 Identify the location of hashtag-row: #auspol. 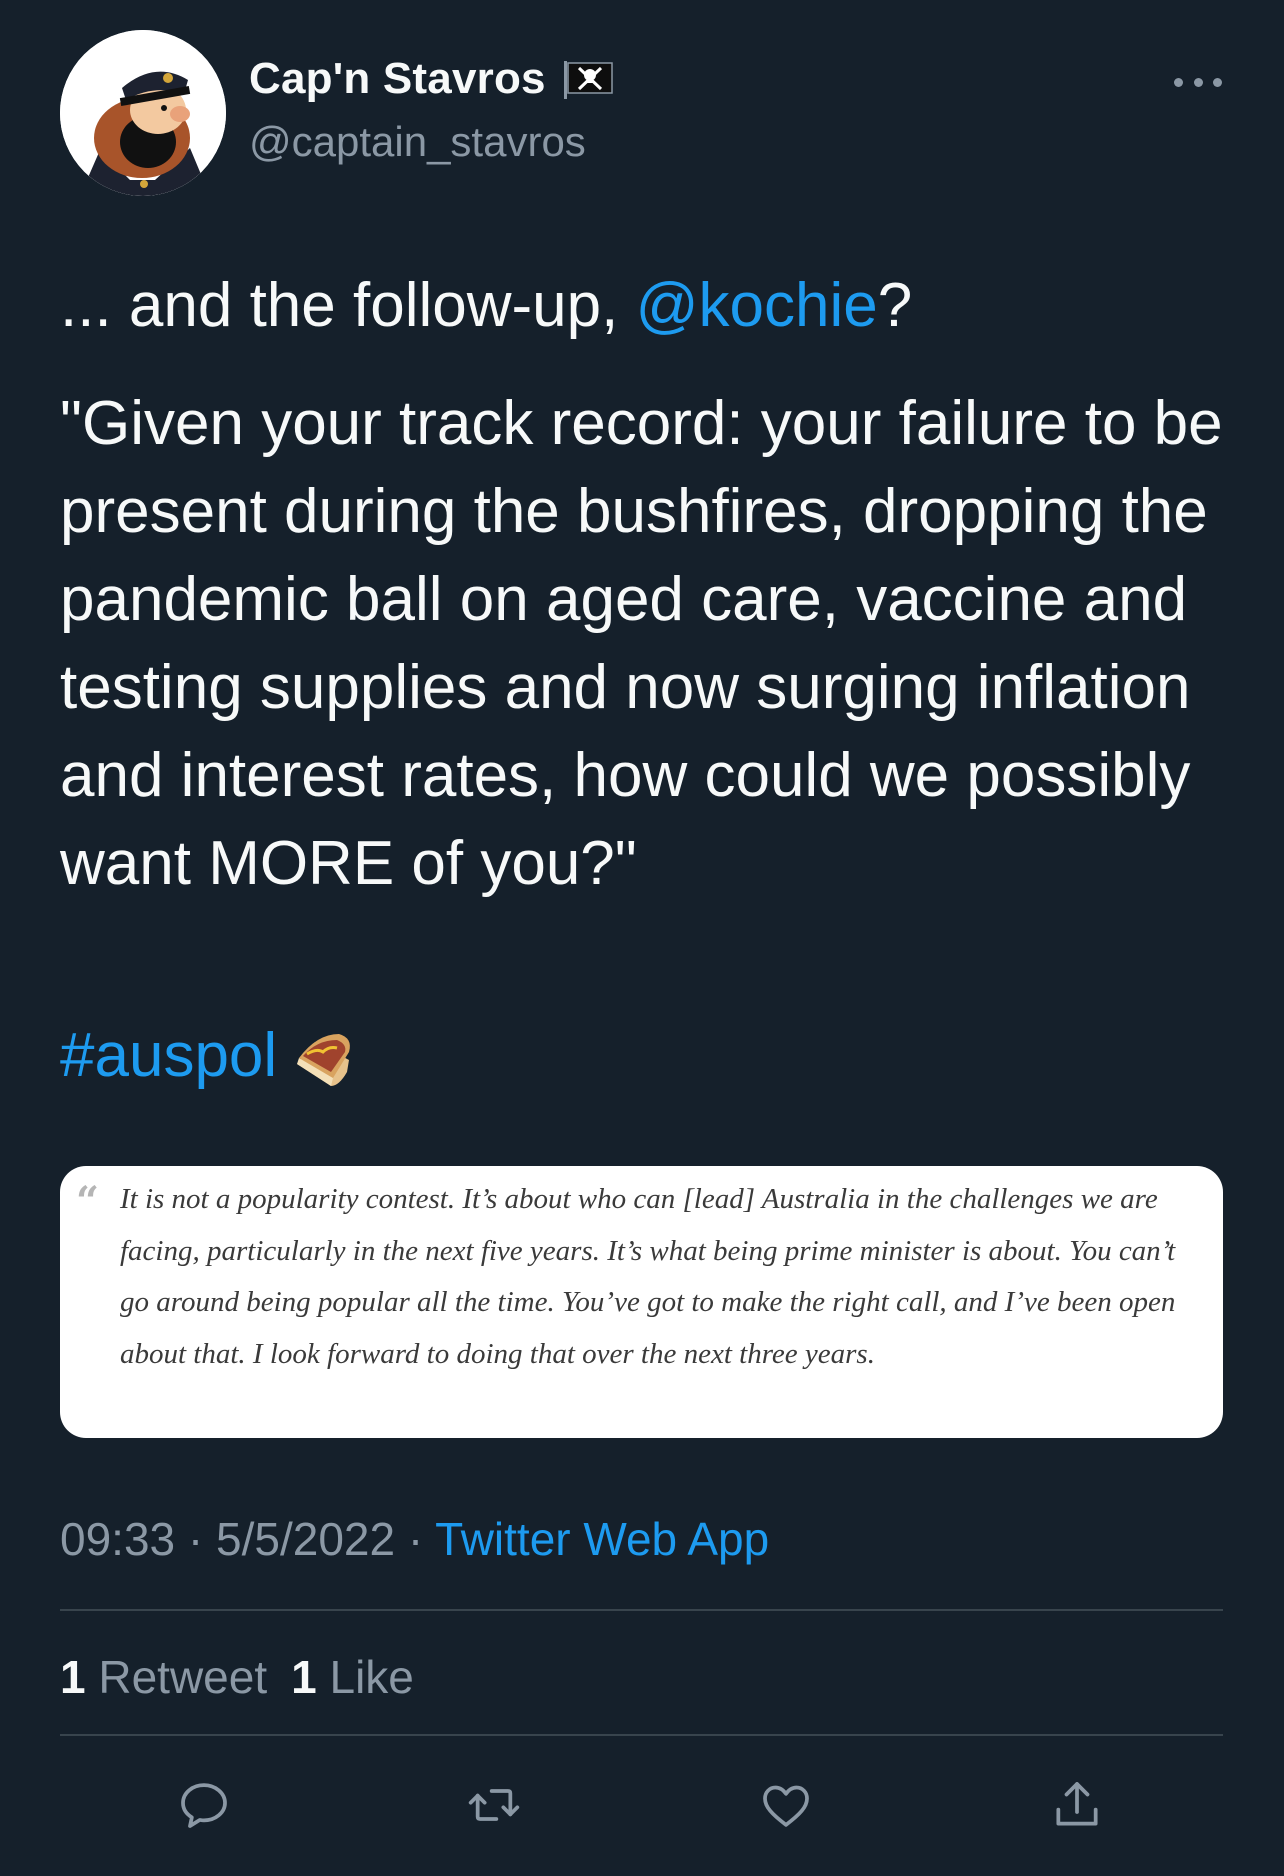
(655, 1056).